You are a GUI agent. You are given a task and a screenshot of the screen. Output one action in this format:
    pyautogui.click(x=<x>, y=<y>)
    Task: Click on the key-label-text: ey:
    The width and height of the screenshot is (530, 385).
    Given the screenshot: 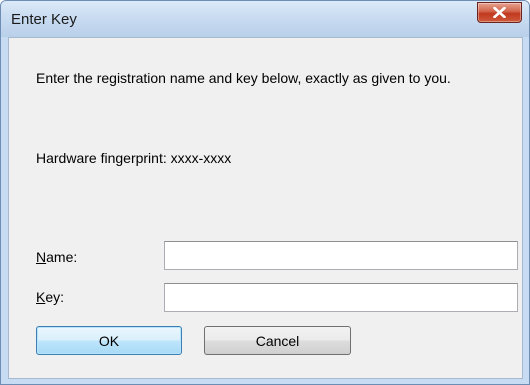 What is the action you would take?
    pyautogui.click(x=55, y=297)
    